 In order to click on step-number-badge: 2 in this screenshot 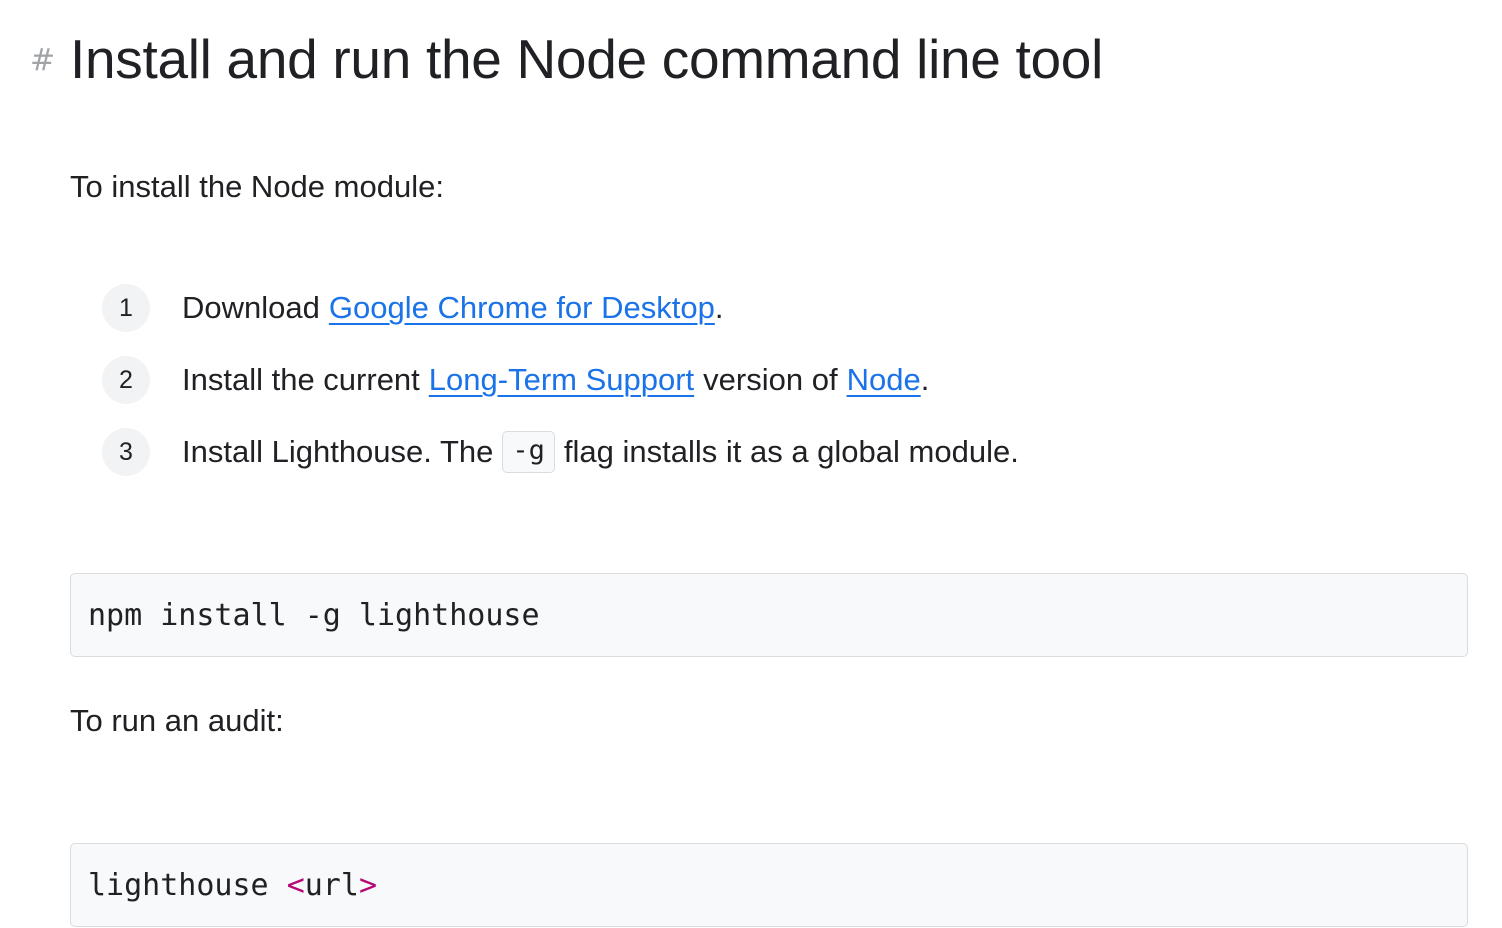, I will do `click(126, 380)`.